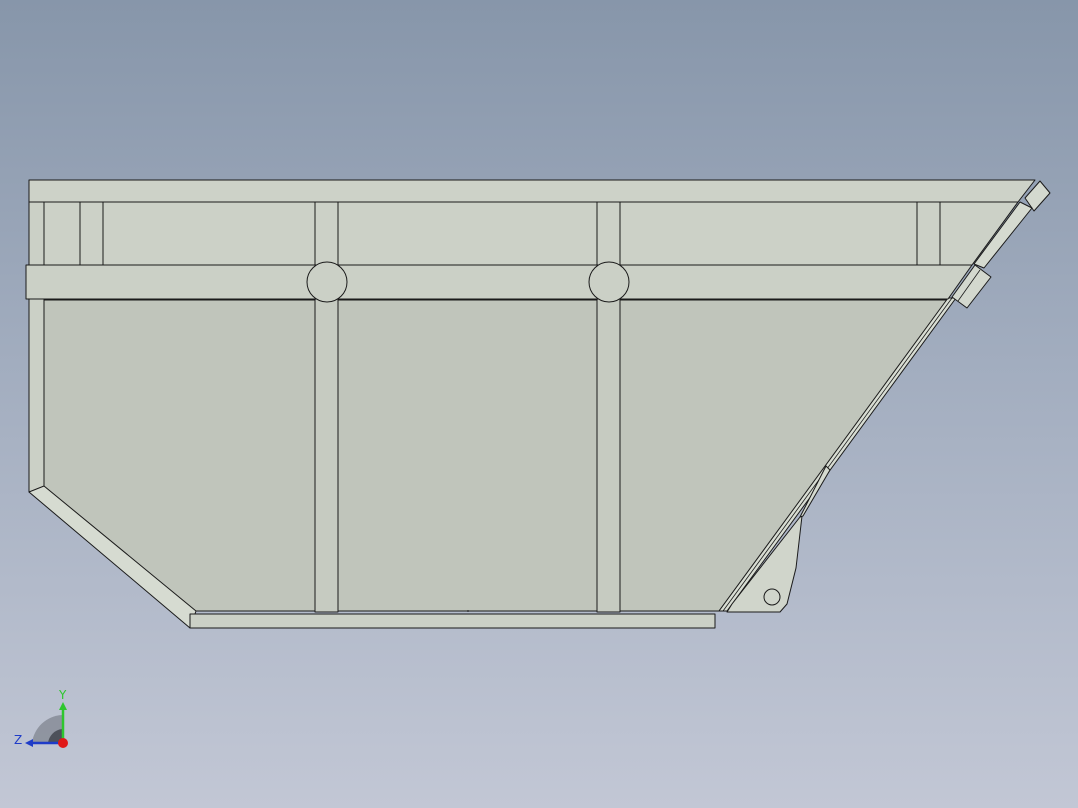  I want to click on triad-y-arrow, so click(63, 706).